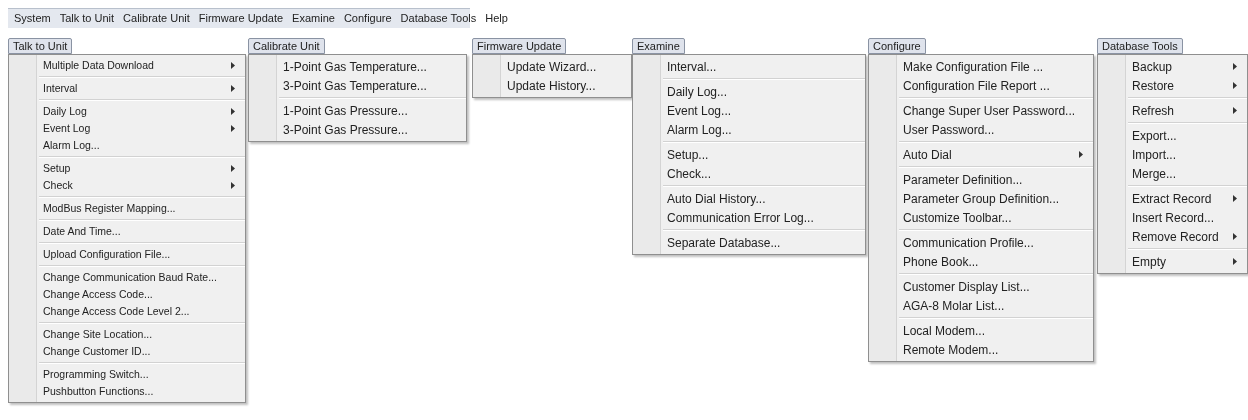 This screenshot has height=420, width=1248. Describe the element at coordinates (286, 46) in the screenshot. I see `menu-title-tab: Calibrate Unit` at that location.